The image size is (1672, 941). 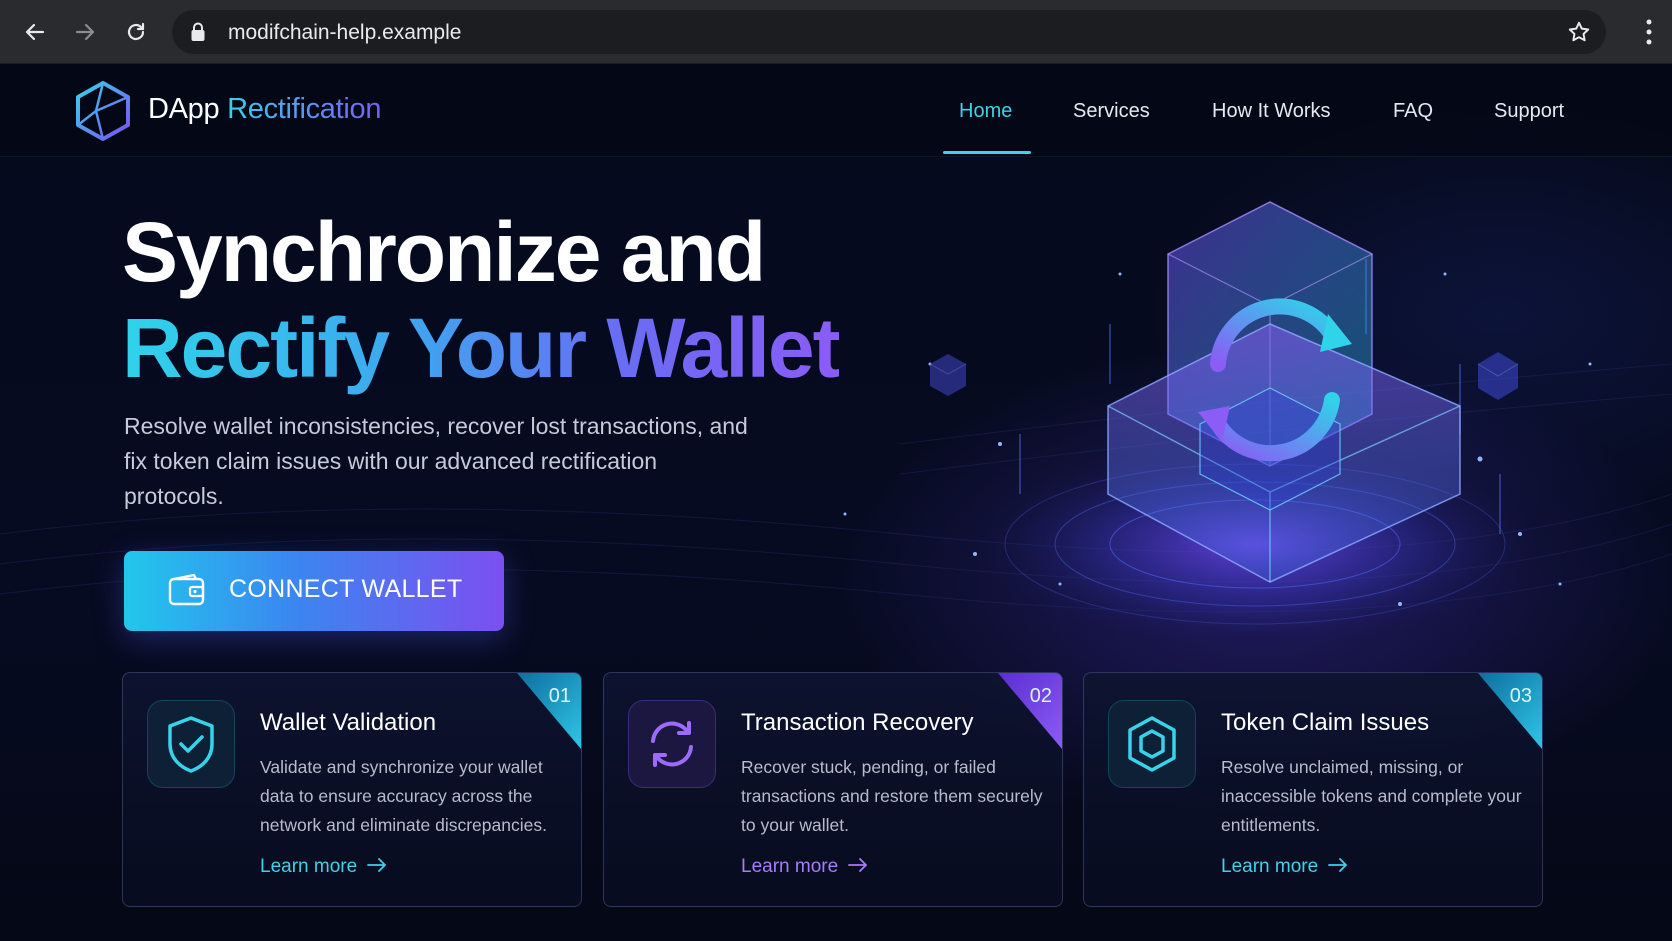 What do you see at coordinates (103, 113) in the screenshot?
I see `logo-hexagon-icon` at bounding box center [103, 113].